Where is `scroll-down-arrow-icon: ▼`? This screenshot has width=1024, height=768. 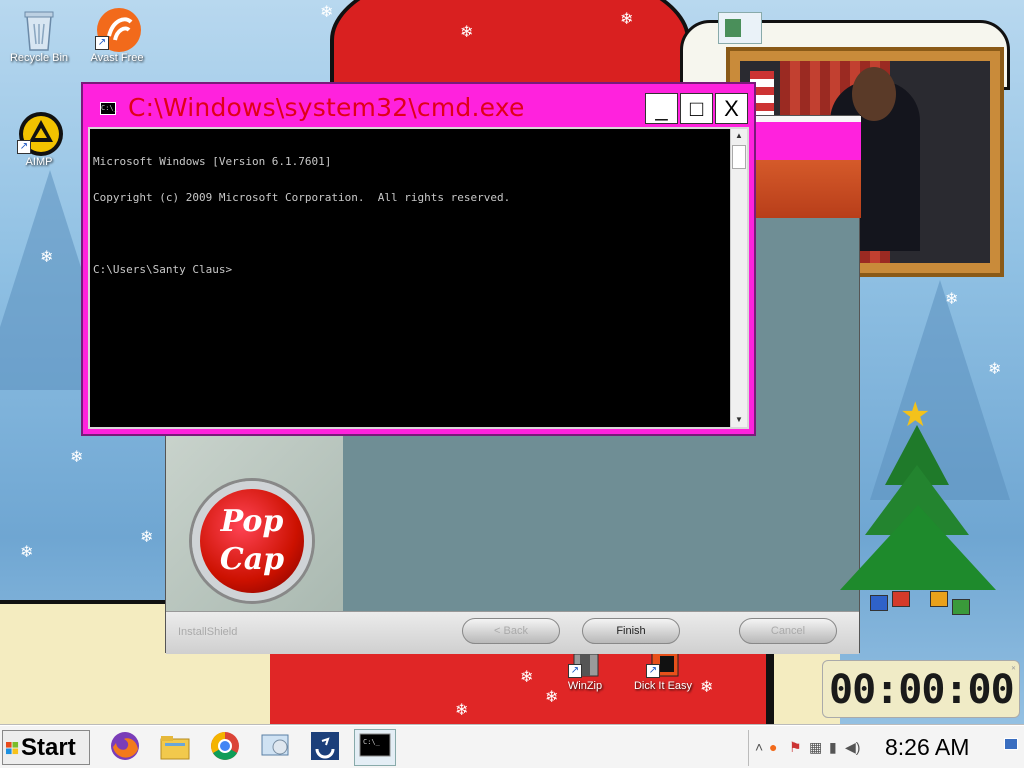
scroll-down-arrow-icon: ▼ is located at coordinates (739, 420).